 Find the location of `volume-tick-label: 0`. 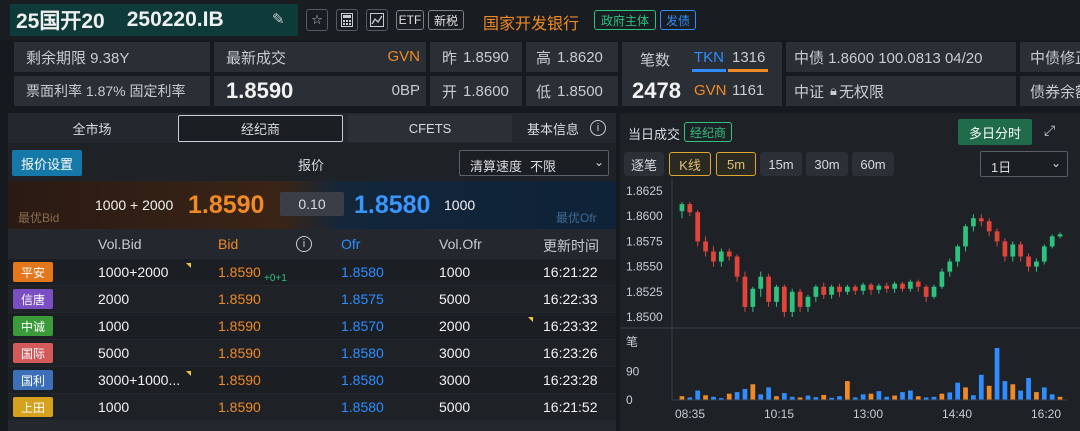

volume-tick-label: 0 is located at coordinates (629, 400).